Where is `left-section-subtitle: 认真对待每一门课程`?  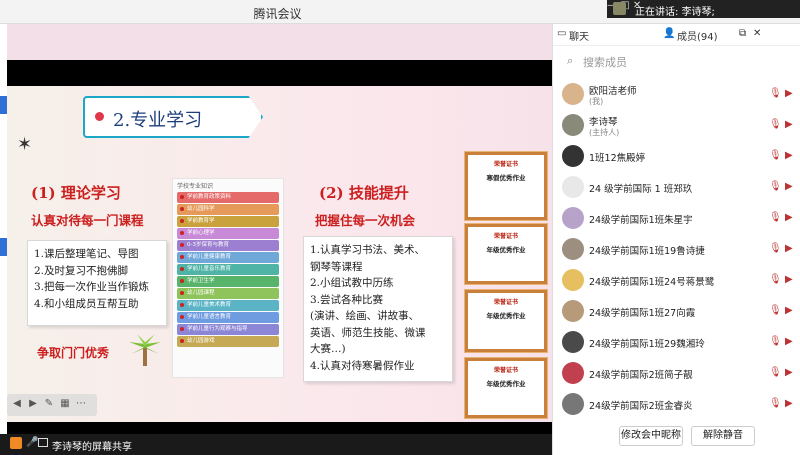
left-section-subtitle: 认真对待每一门课程 is located at coordinates (87, 220).